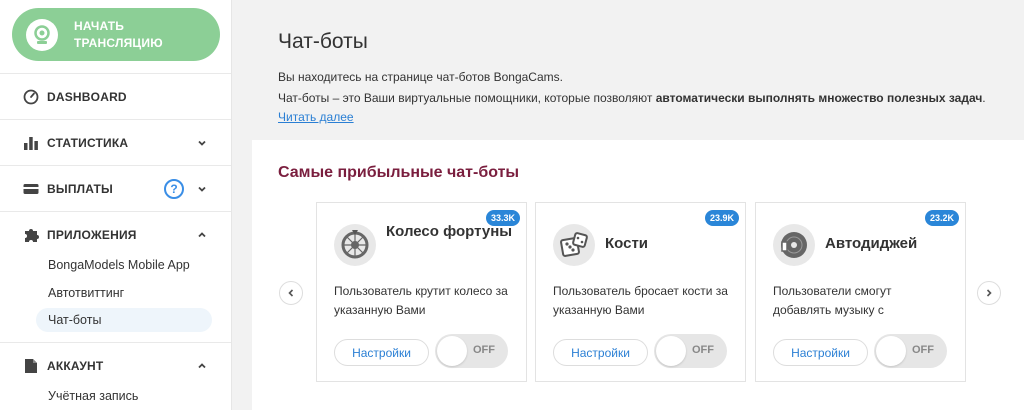 The width and height of the screenshot is (1024, 410). Describe the element at coordinates (355, 245) in the screenshot. I see `fortune-wheel-icon` at that location.